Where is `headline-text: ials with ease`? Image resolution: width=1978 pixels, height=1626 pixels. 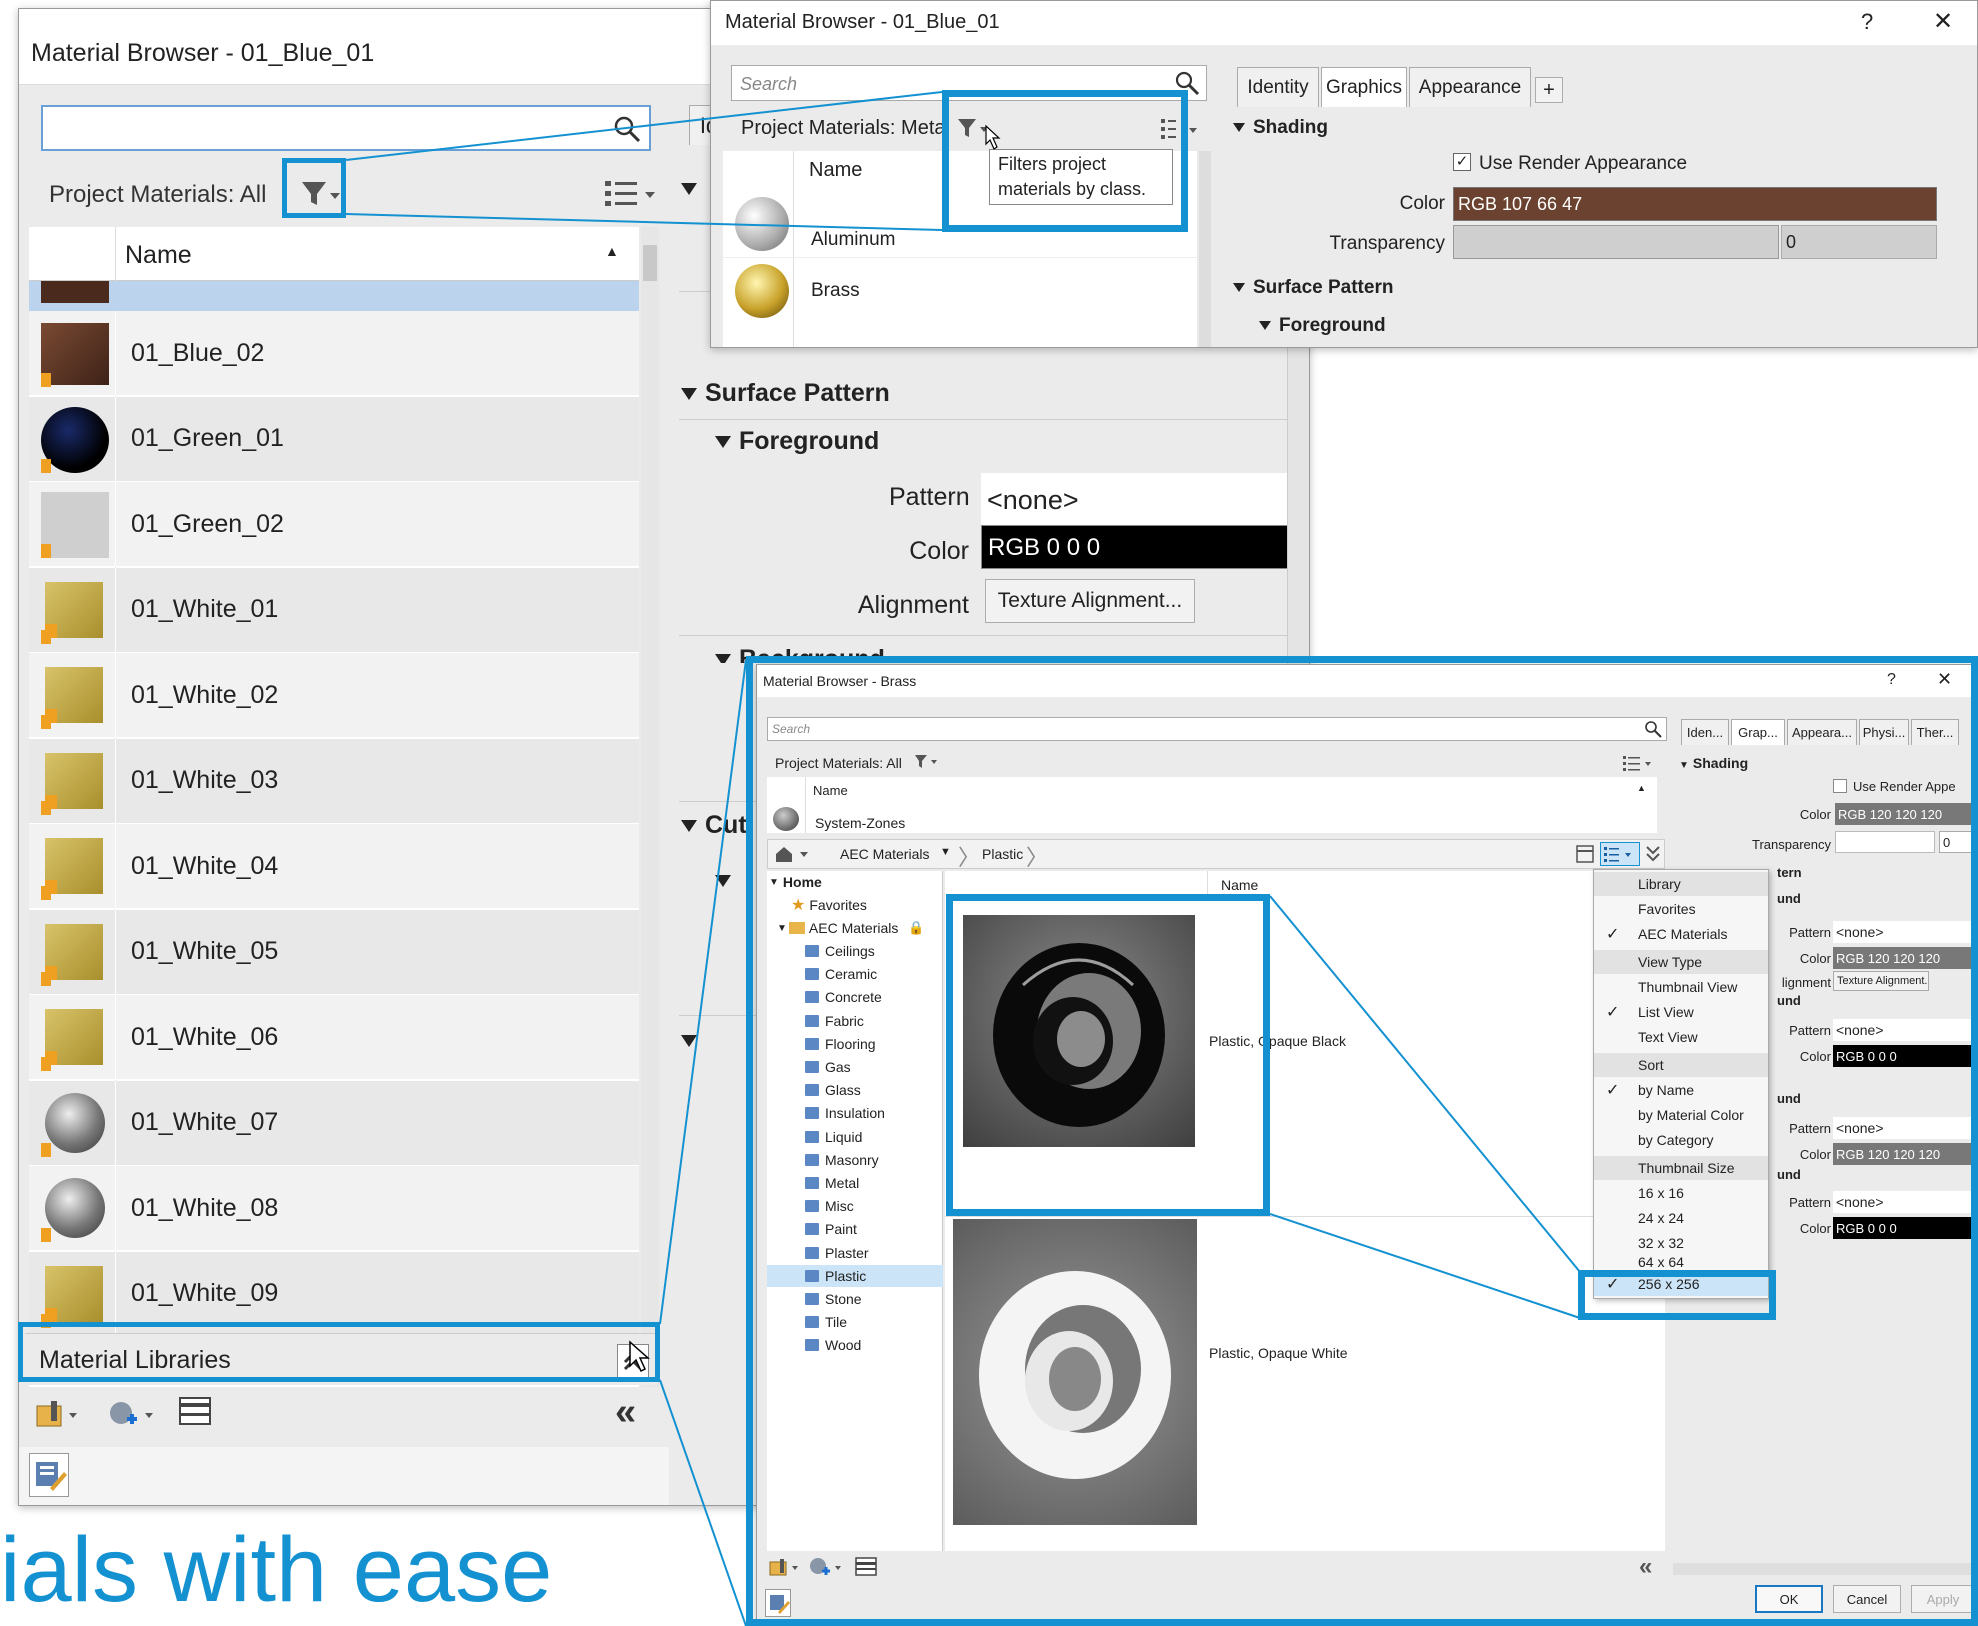
headline-text: ials with ease is located at coordinates (276, 1570).